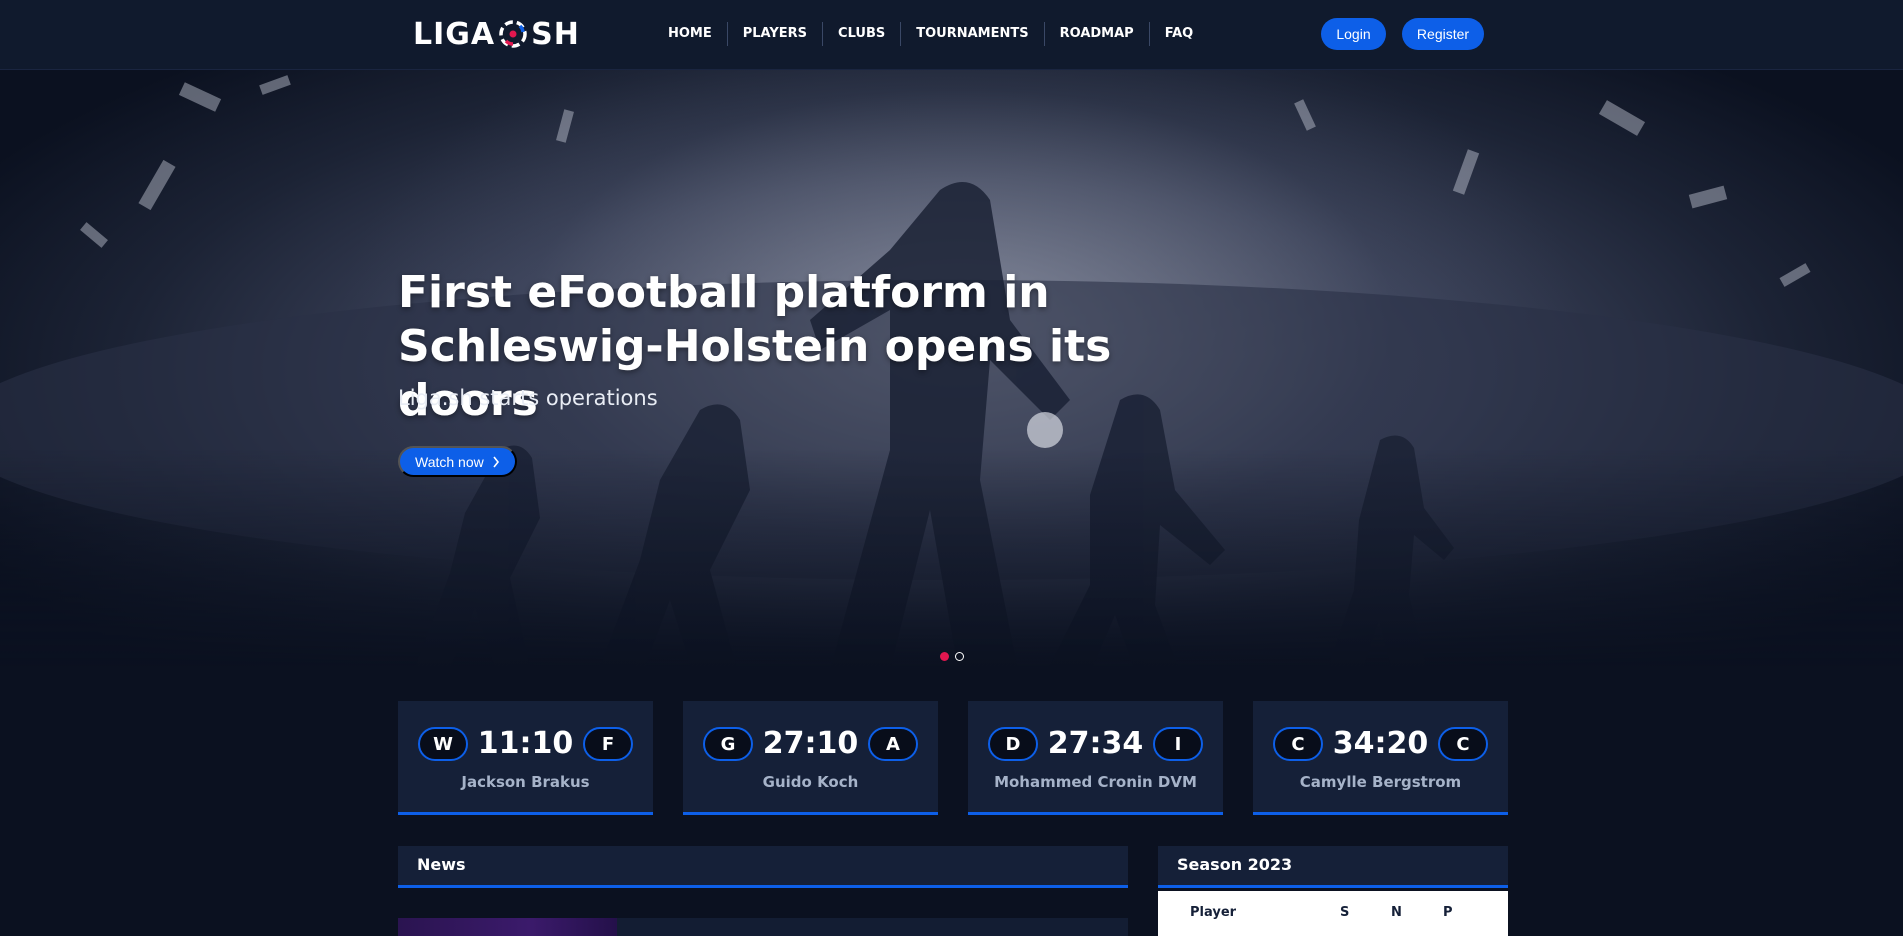  What do you see at coordinates (1380, 782) in the screenshot?
I see `match-player-name: Camylle Bergstrom` at bounding box center [1380, 782].